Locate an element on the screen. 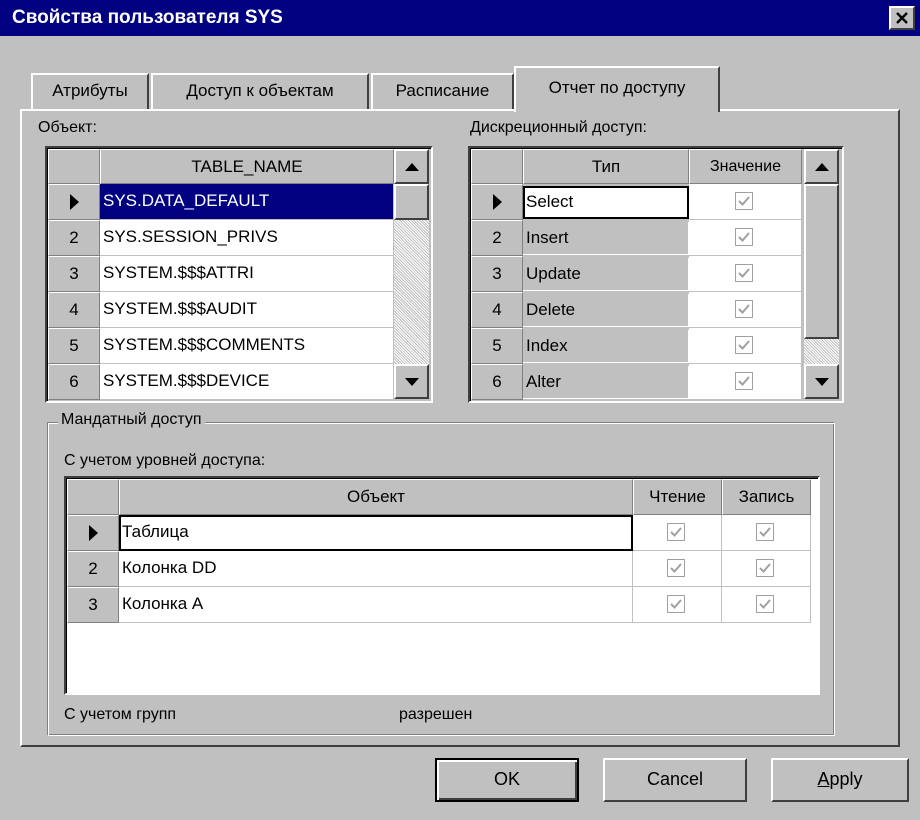 The height and width of the screenshot is (820, 920). tab-attributes: Атрибуты is located at coordinates (90, 91).